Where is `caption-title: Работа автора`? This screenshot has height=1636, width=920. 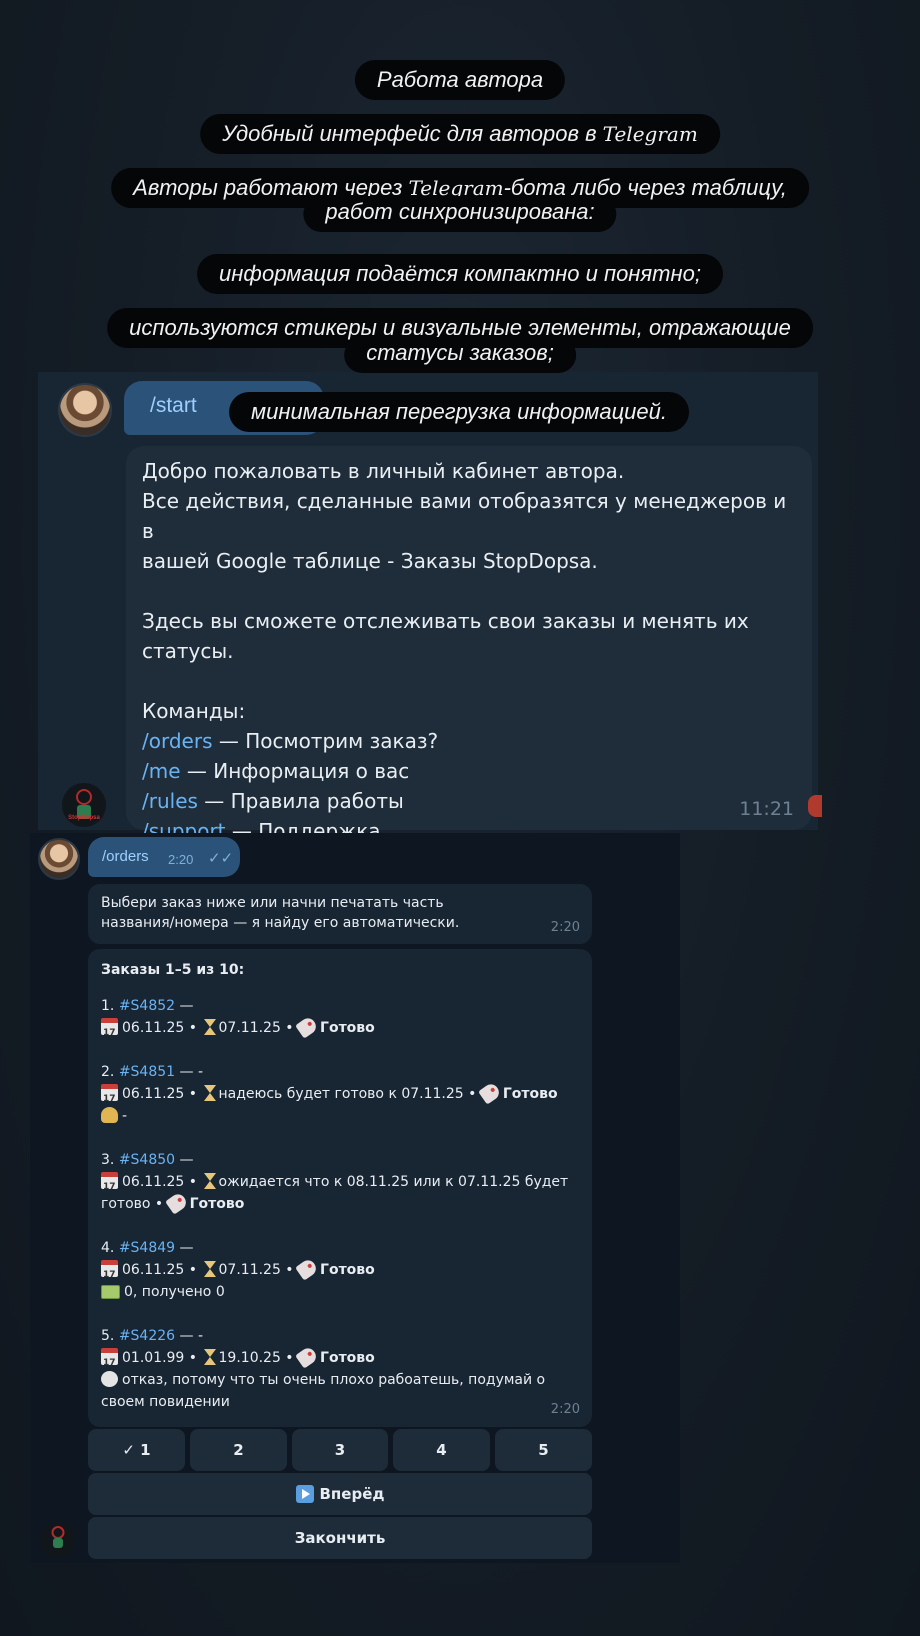
caption-title: Работа автора is located at coordinates (460, 80).